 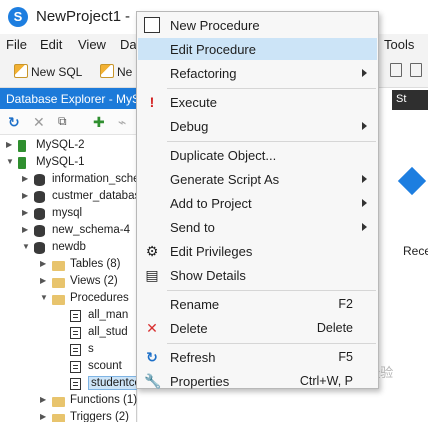 I want to click on tree-item-folder: ▶ Triggers (2), so click(x=68, y=416).